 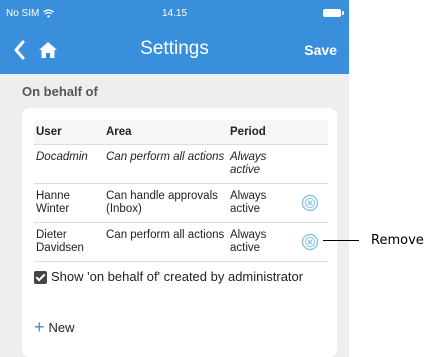 I want to click on nav-bar: Settings Save, so click(x=174, y=51).